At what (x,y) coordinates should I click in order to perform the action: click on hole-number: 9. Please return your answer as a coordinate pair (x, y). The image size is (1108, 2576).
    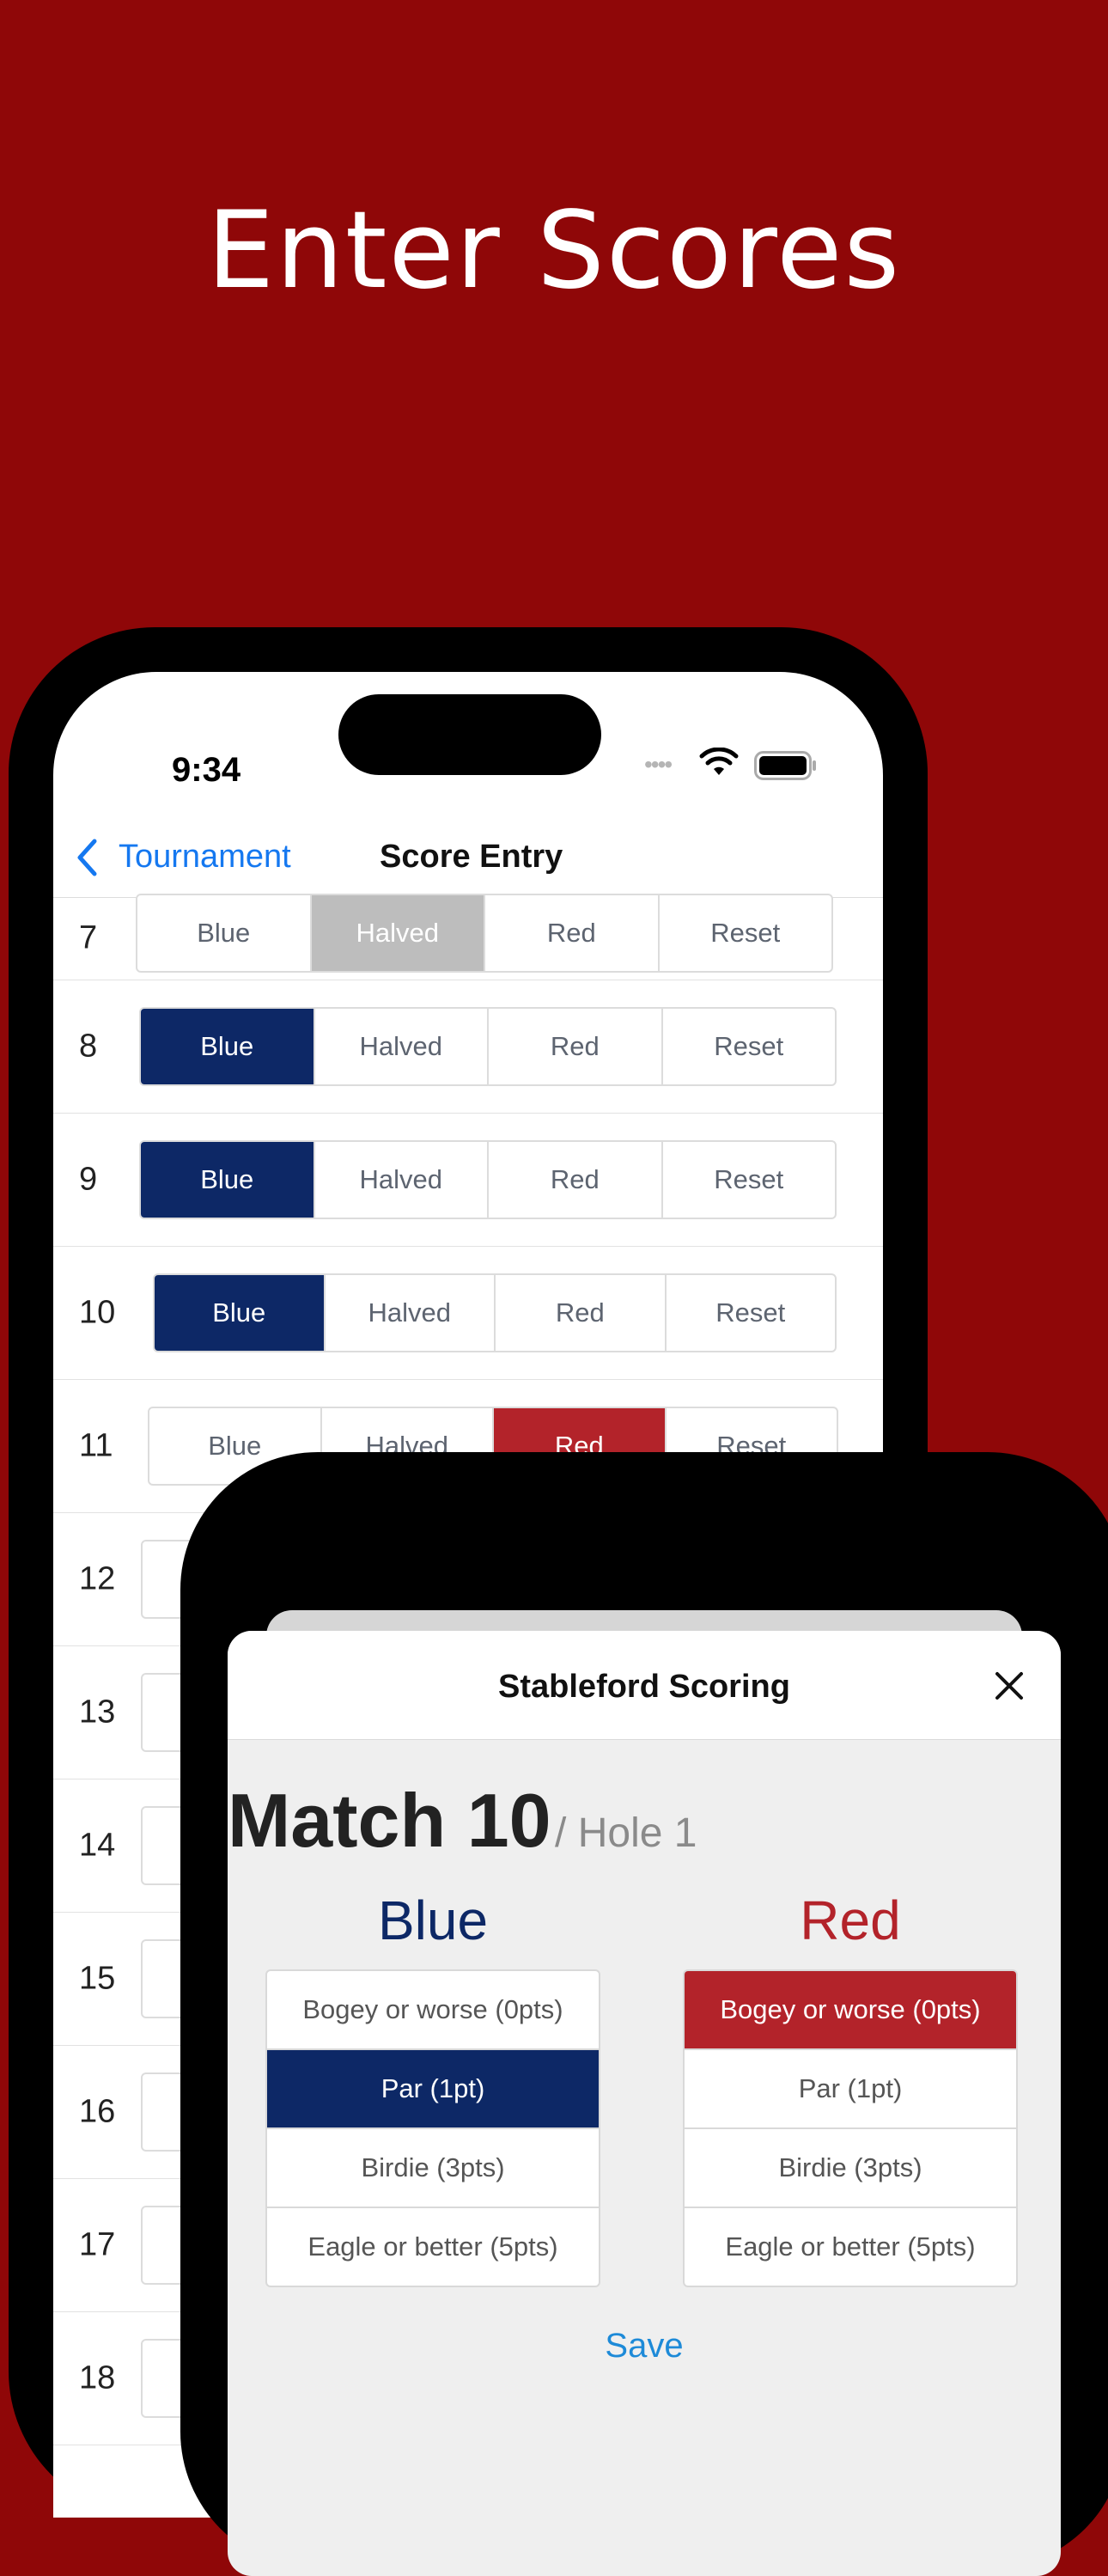
    Looking at the image, I should click on (88, 1179).